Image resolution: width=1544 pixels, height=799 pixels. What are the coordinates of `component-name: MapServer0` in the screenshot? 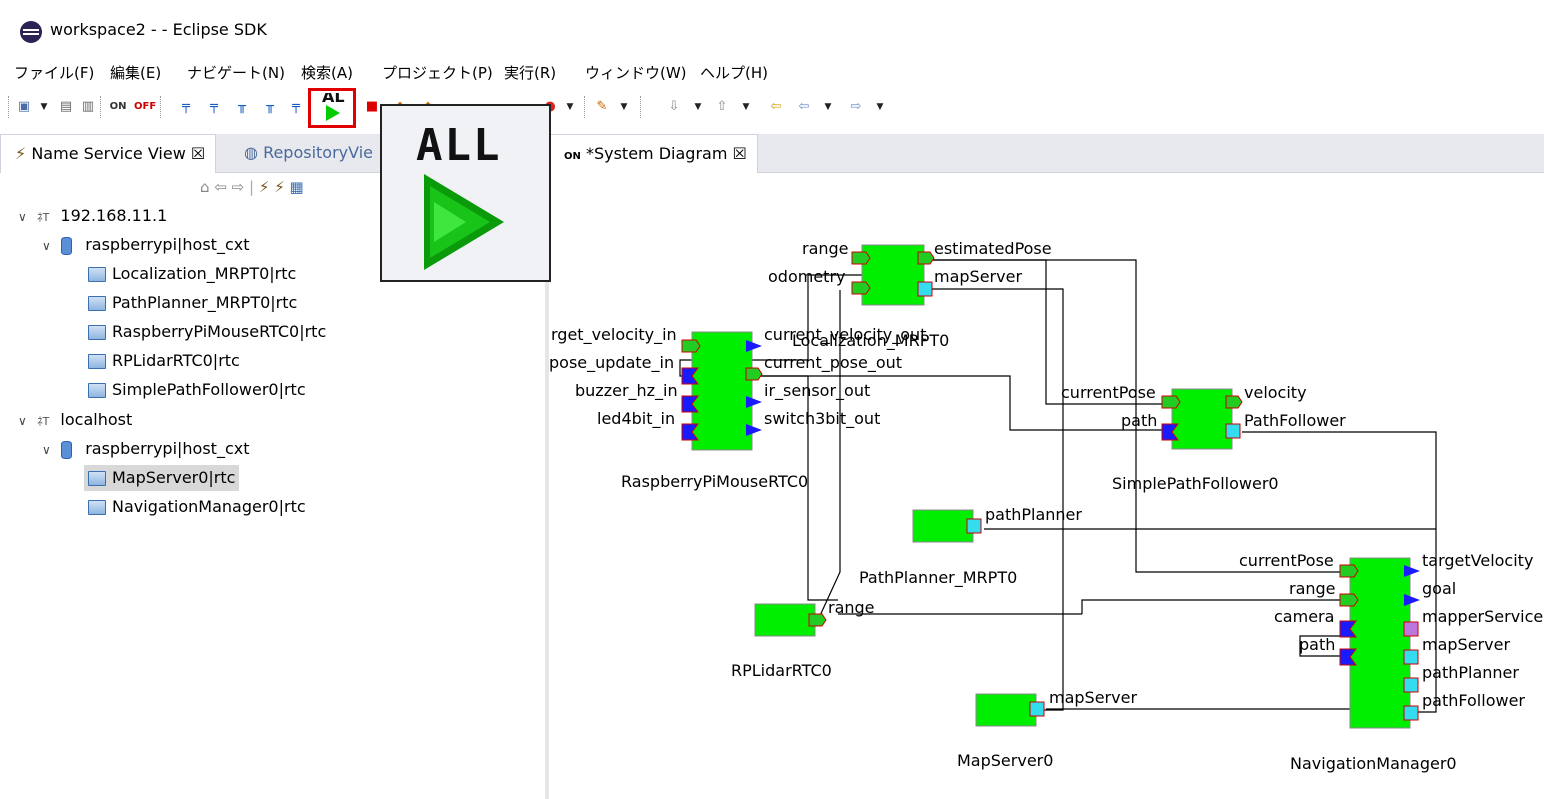 It's located at (1005, 760).